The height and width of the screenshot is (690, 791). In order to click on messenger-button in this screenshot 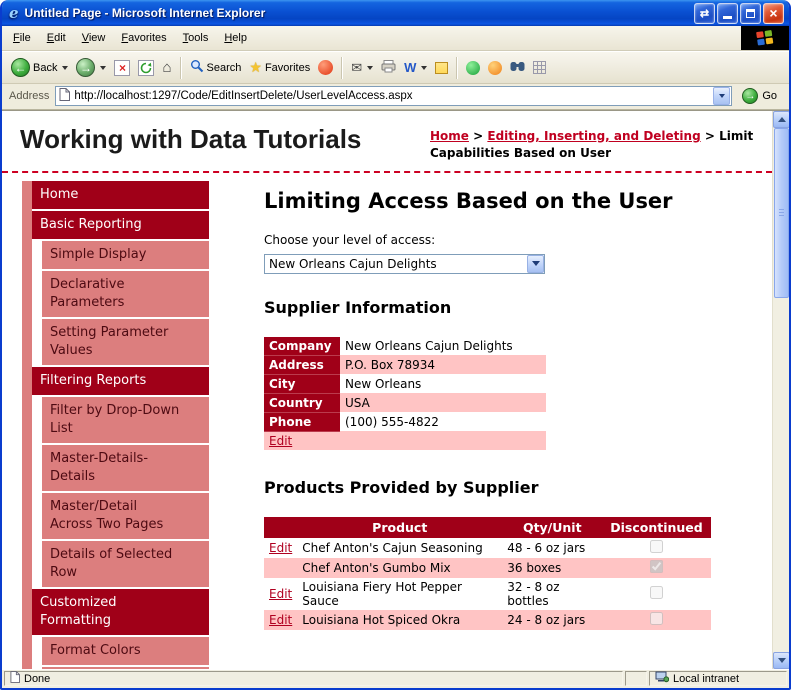, I will do `click(473, 68)`.